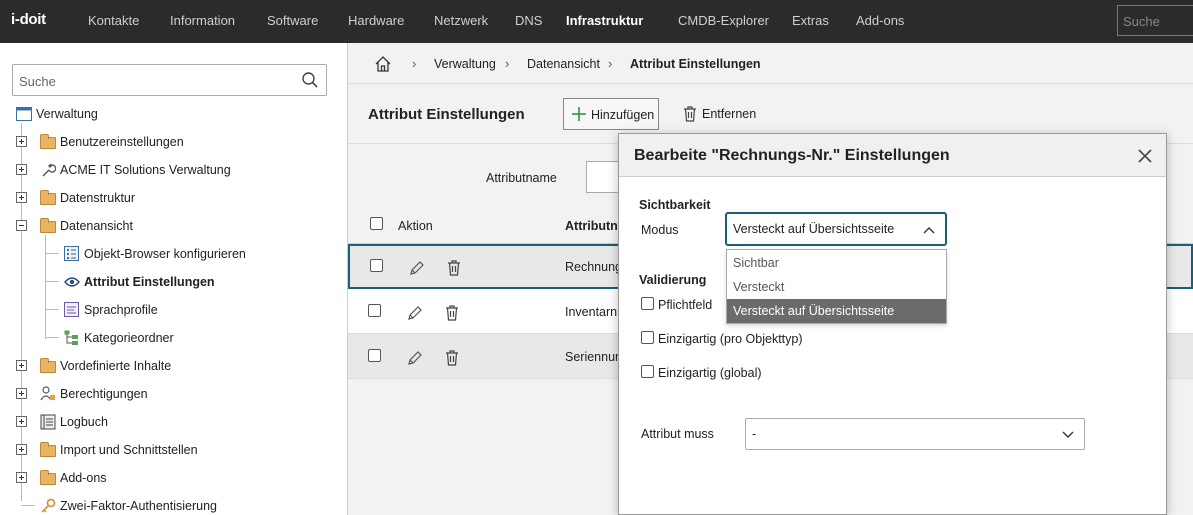 The height and width of the screenshot is (515, 1193). I want to click on add-button: Hinzufügen, so click(611, 114).